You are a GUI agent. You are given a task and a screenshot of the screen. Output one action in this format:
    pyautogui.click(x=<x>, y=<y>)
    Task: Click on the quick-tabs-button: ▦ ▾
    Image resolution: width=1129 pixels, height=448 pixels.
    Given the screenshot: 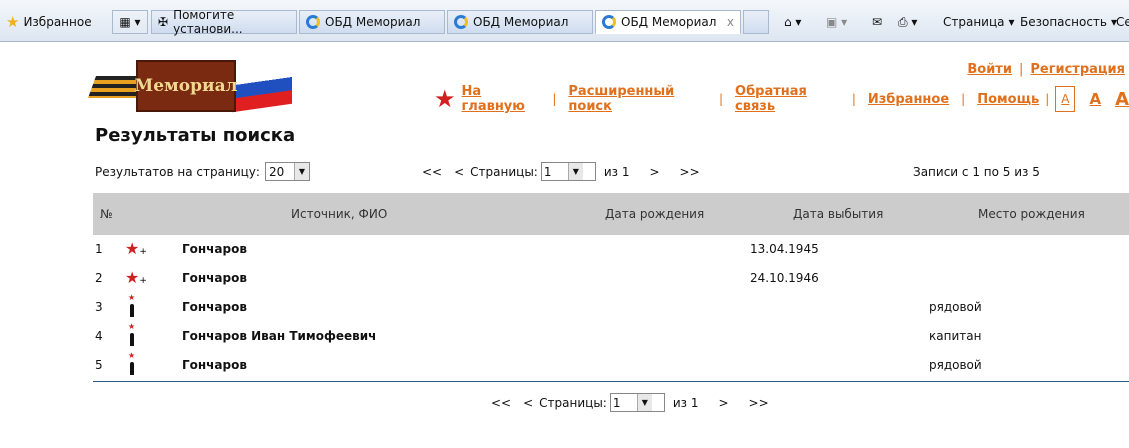 What is the action you would take?
    pyautogui.click(x=130, y=22)
    